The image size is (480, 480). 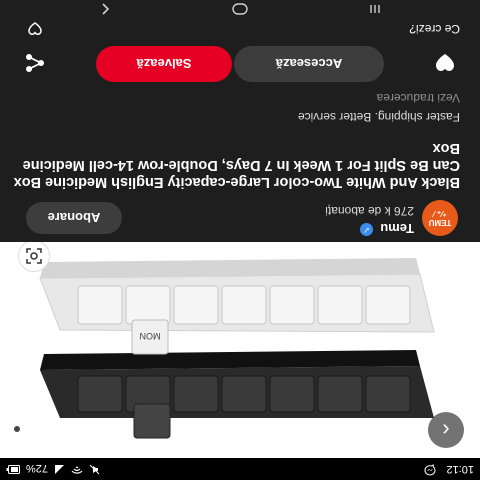 What do you see at coordinates (240, 469) in the screenshot?
I see `status-bar: 10:12 72%` at bounding box center [240, 469].